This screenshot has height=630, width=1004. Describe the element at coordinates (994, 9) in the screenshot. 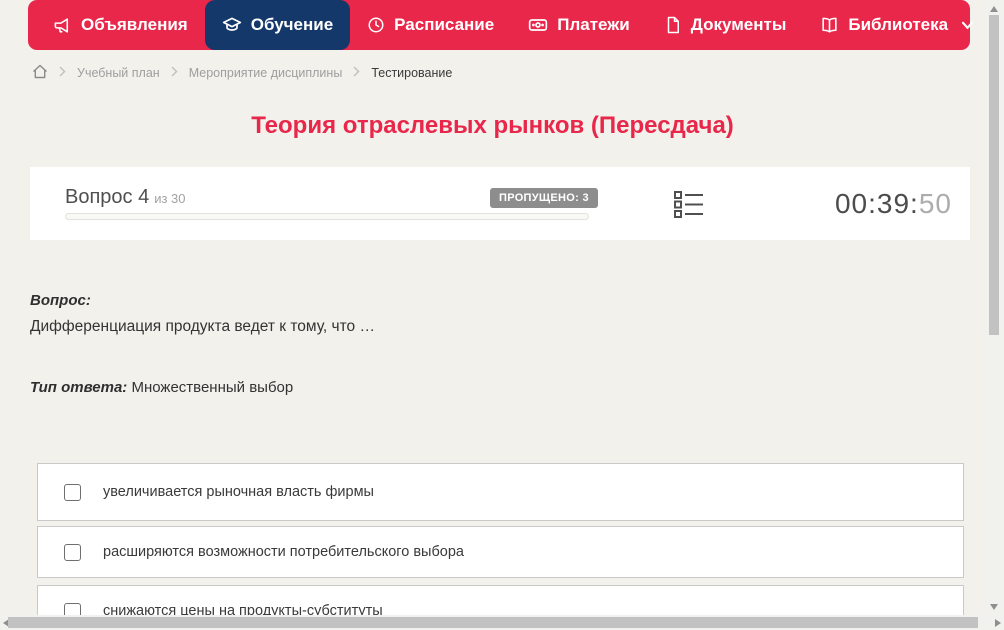

I see `scroll-up-arrow` at that location.